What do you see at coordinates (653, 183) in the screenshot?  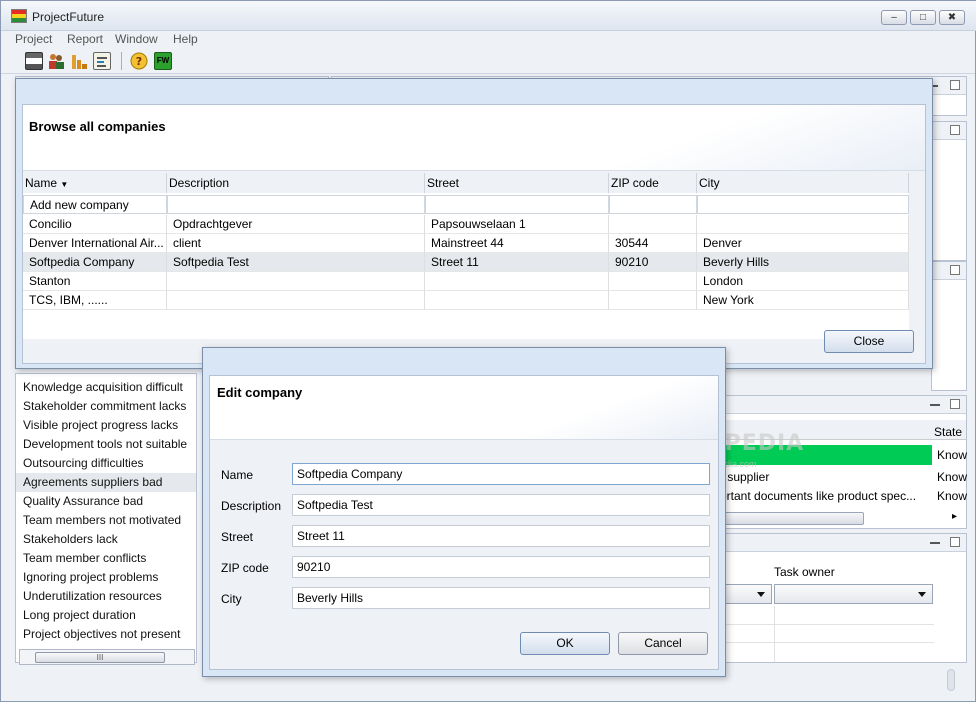 I see `column-header-zip: ZIP code` at bounding box center [653, 183].